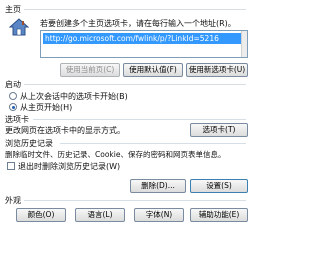 The image size is (320, 259). What do you see at coordinates (13, 84) in the screenshot?
I see `startup-section-title: 启动` at bounding box center [13, 84].